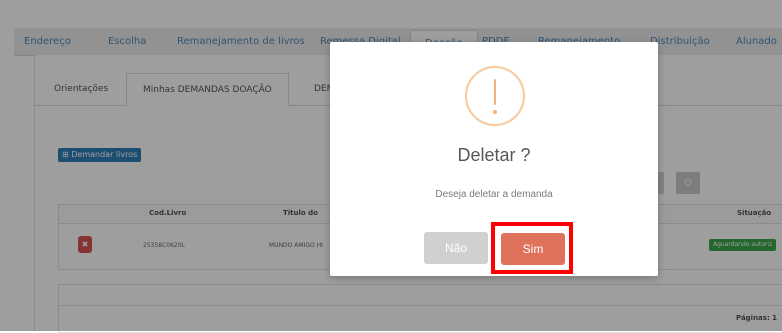 The height and width of the screenshot is (333, 782). What do you see at coordinates (494, 155) in the screenshot?
I see `dialog-title: Deletar ?` at bounding box center [494, 155].